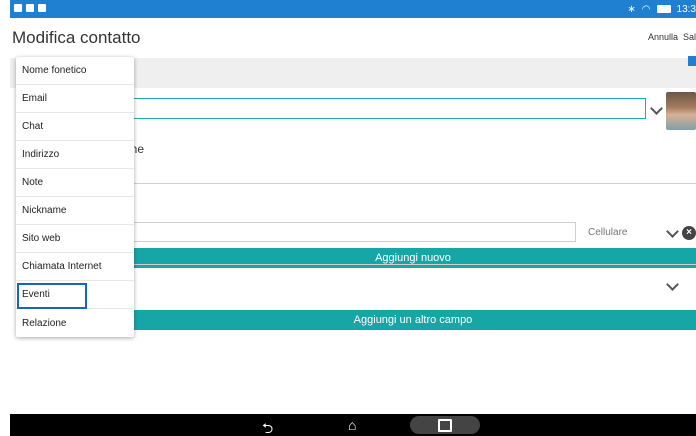  I want to click on page-title: Modifica contatto, so click(76, 37).